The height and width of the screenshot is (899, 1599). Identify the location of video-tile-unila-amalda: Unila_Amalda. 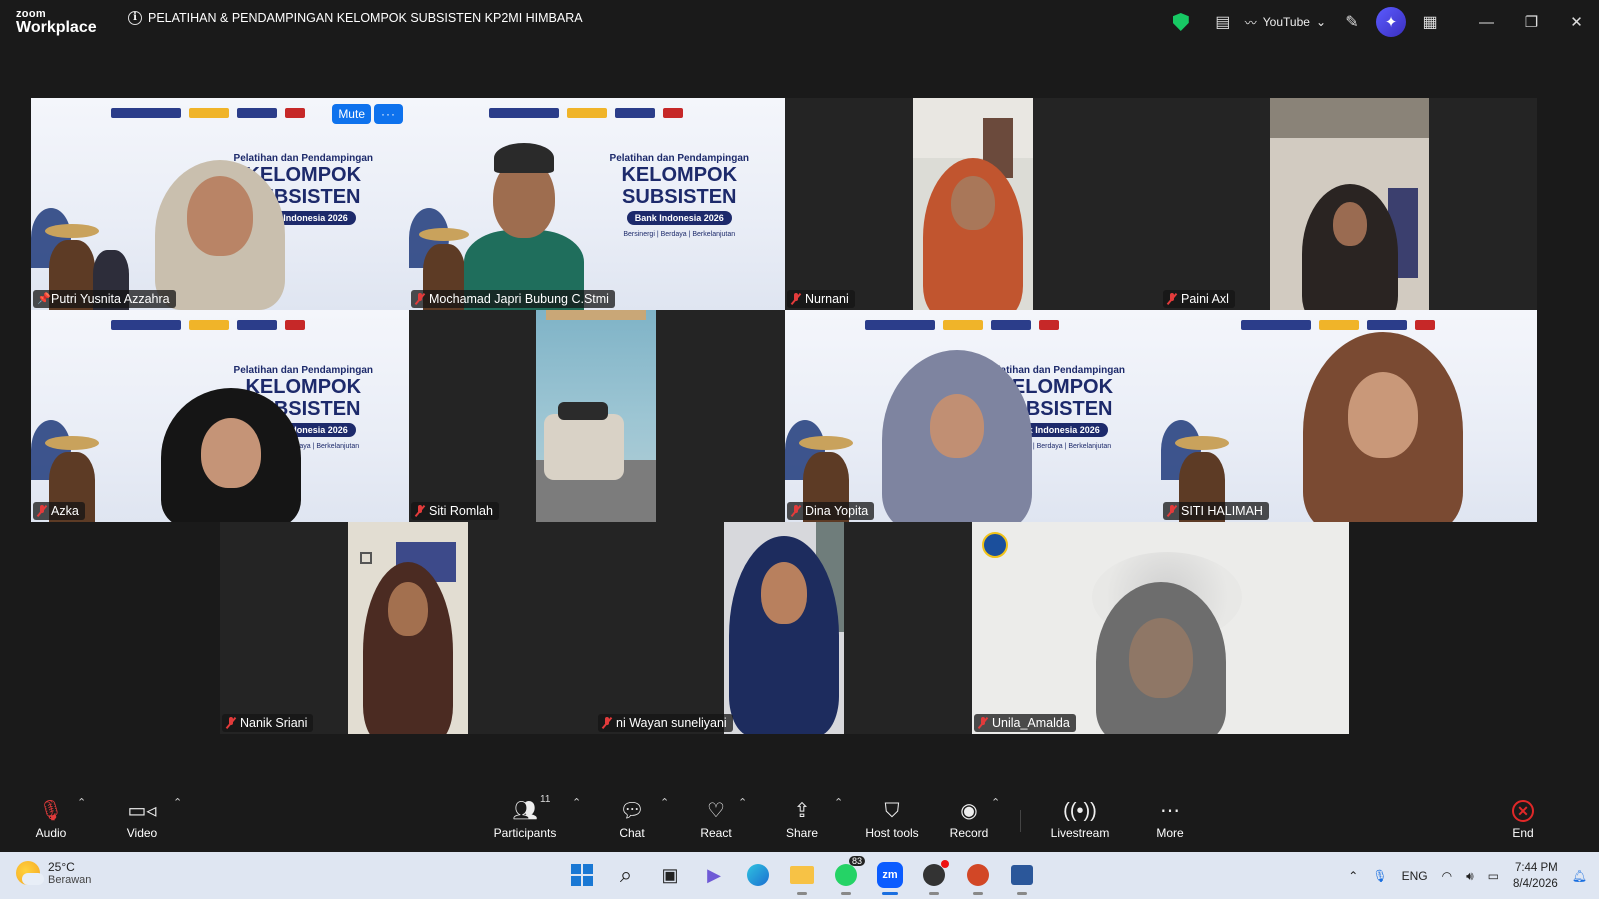
(1160, 628).